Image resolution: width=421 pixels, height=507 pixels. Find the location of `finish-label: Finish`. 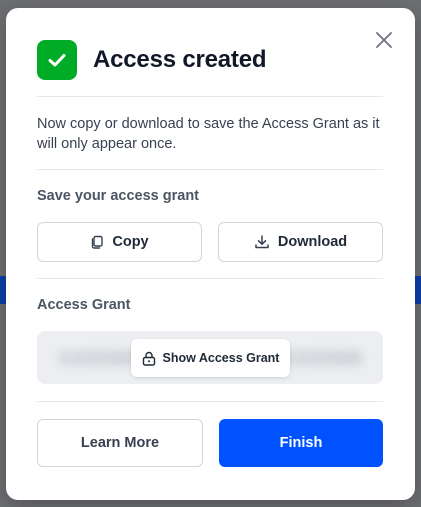

finish-label: Finish is located at coordinates (301, 443).